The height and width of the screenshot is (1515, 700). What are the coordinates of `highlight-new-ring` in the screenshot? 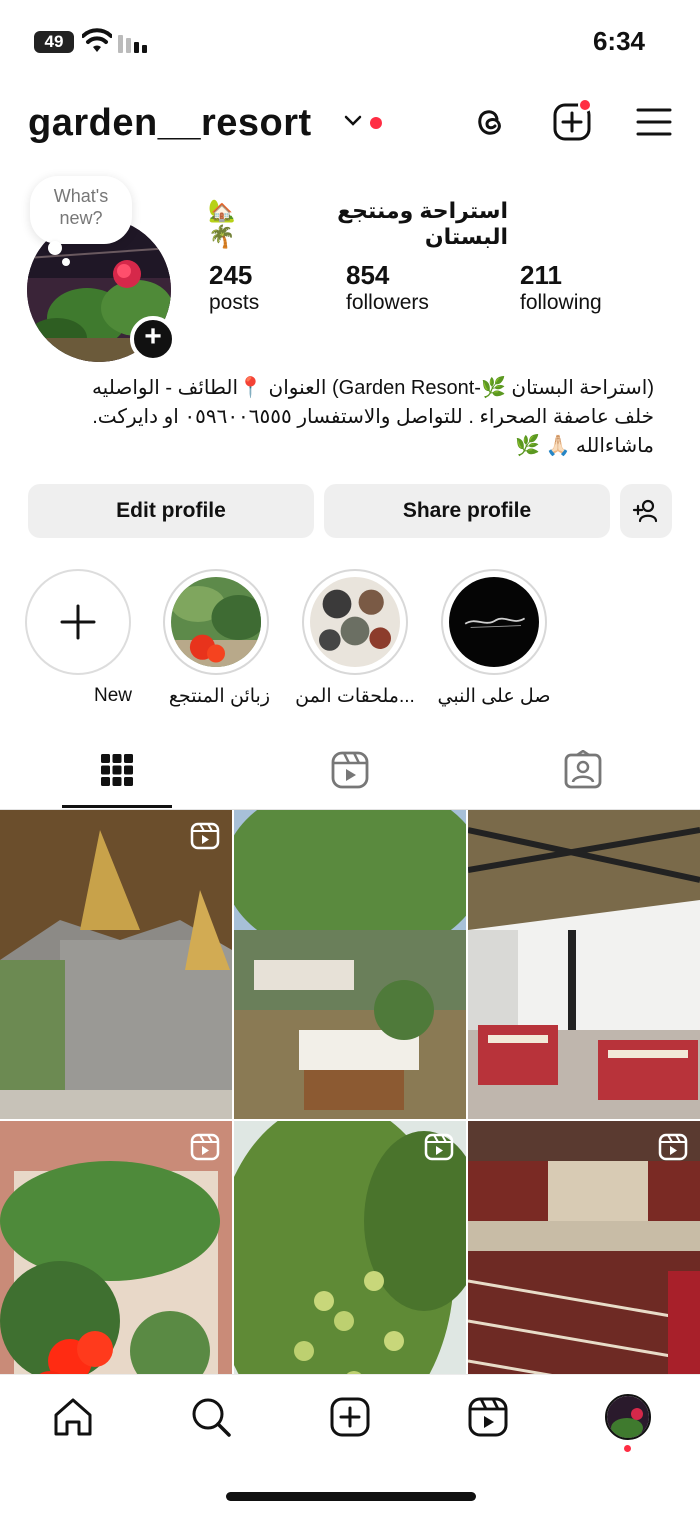 It's located at (78, 622).